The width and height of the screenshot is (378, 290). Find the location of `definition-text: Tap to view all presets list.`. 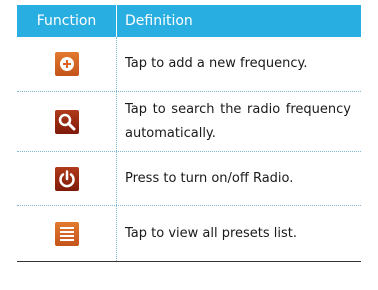

definition-text: Tap to view all presets list. is located at coordinates (211, 233).